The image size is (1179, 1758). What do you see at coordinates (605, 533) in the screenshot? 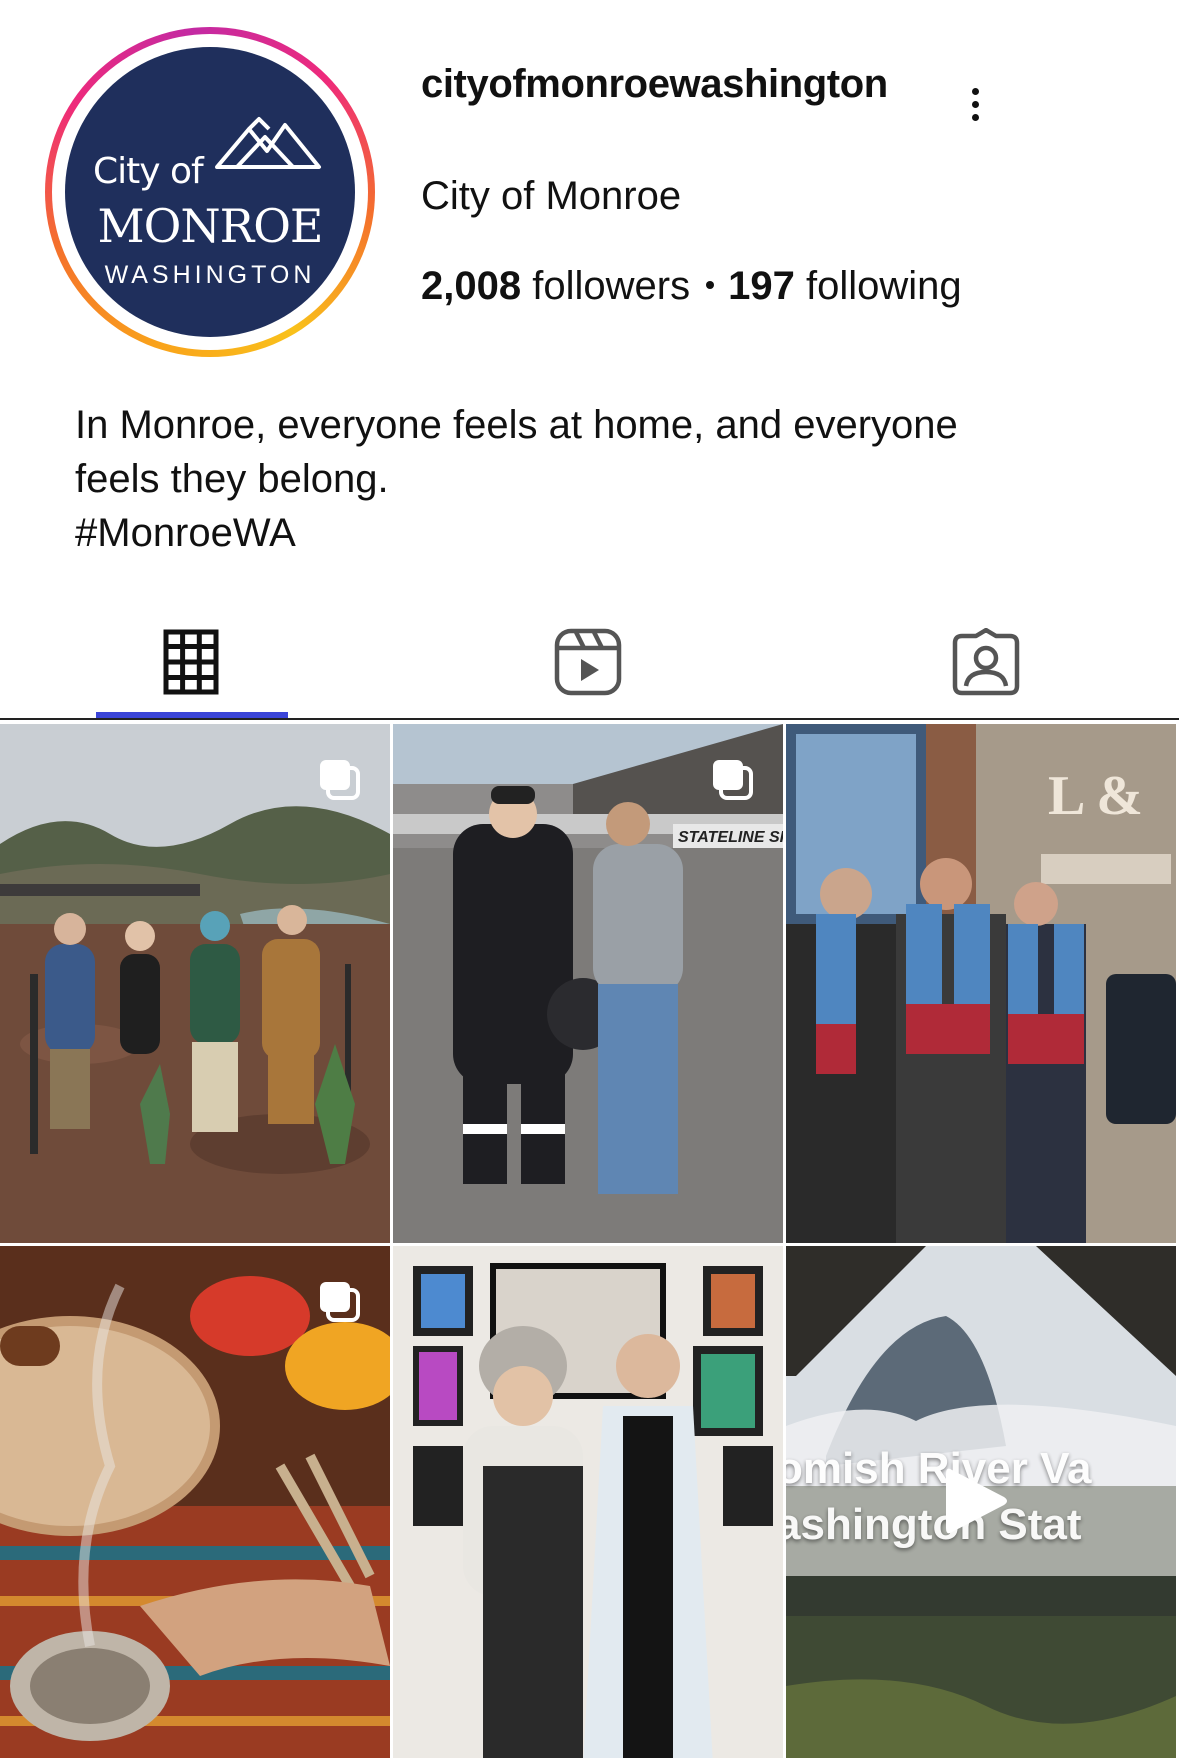
I see `bio-hashtag: #MonroeWA` at bounding box center [605, 533].